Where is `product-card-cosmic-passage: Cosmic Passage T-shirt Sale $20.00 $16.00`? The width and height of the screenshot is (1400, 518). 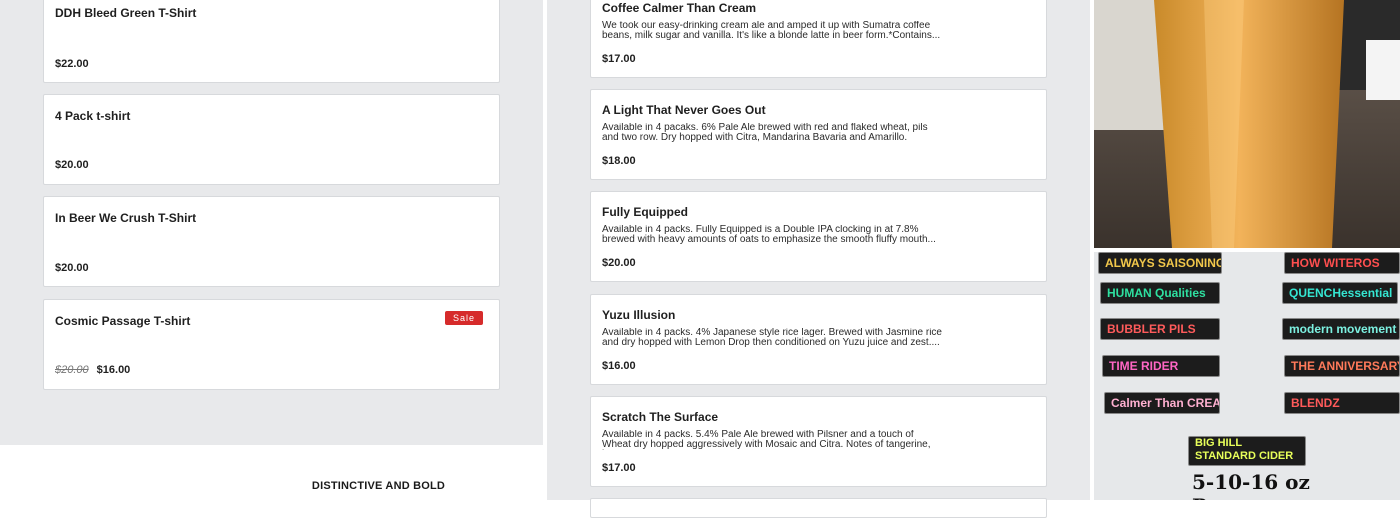 product-card-cosmic-passage: Cosmic Passage T-shirt Sale $20.00 $16.00 is located at coordinates (271, 344).